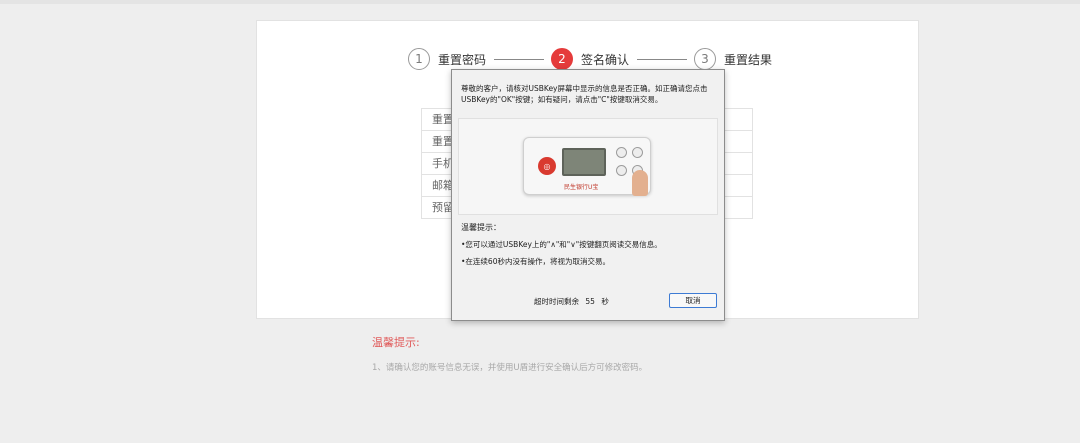 The width and height of the screenshot is (1080, 443). I want to click on step-label: 重置结果, so click(748, 59).